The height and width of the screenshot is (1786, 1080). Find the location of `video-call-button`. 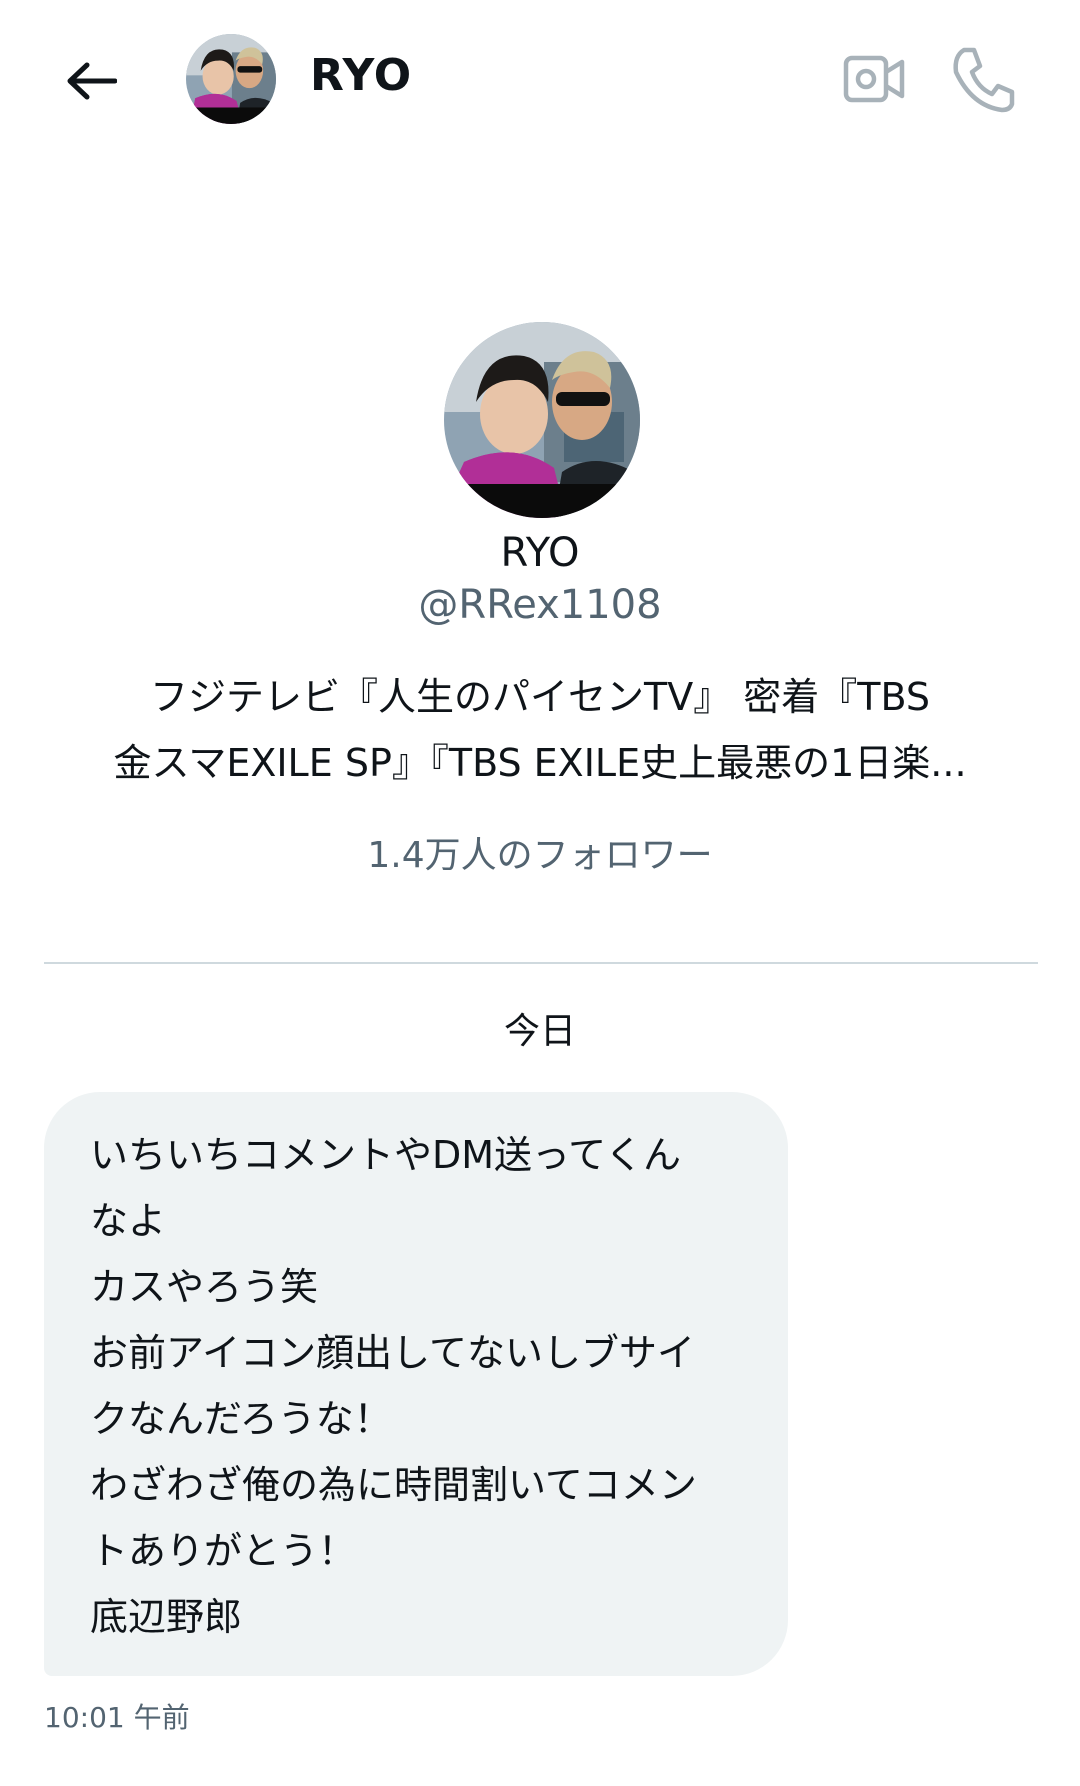

video-call-button is located at coordinates (875, 79).